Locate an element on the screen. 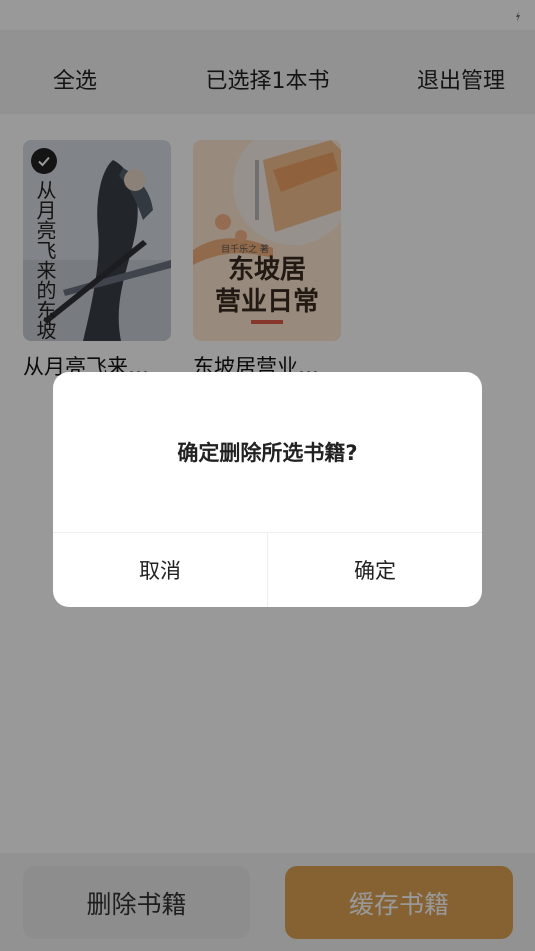 This screenshot has height=951, width=535. dialog-actions: 取消 确定 is located at coordinates (267, 569).